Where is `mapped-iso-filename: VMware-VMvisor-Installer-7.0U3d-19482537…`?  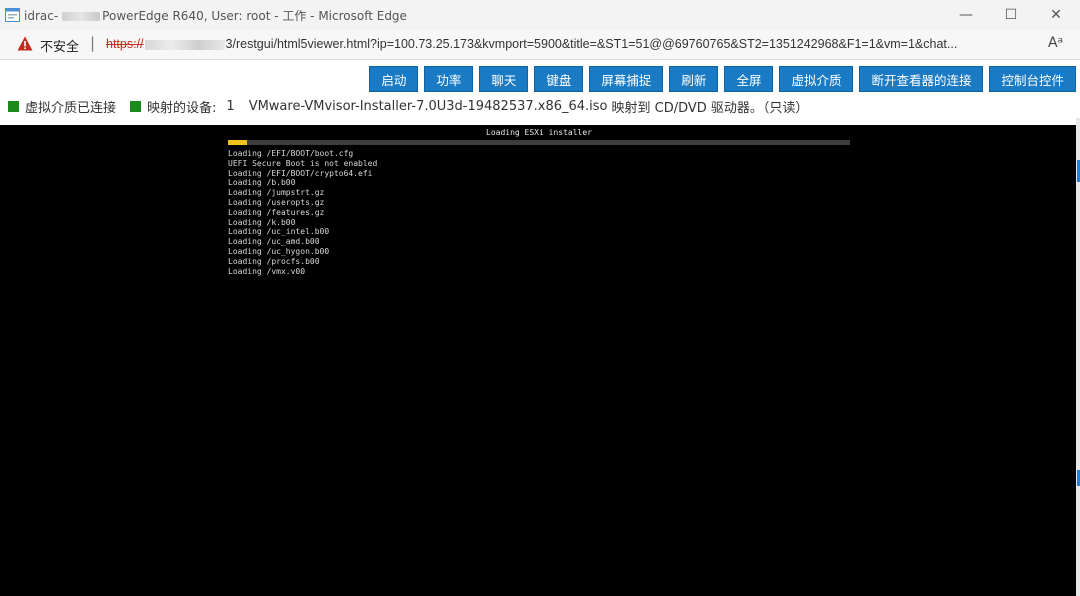 mapped-iso-filename: VMware-VMvisor-Installer-7.0U3d-19482537… is located at coordinates (428, 106).